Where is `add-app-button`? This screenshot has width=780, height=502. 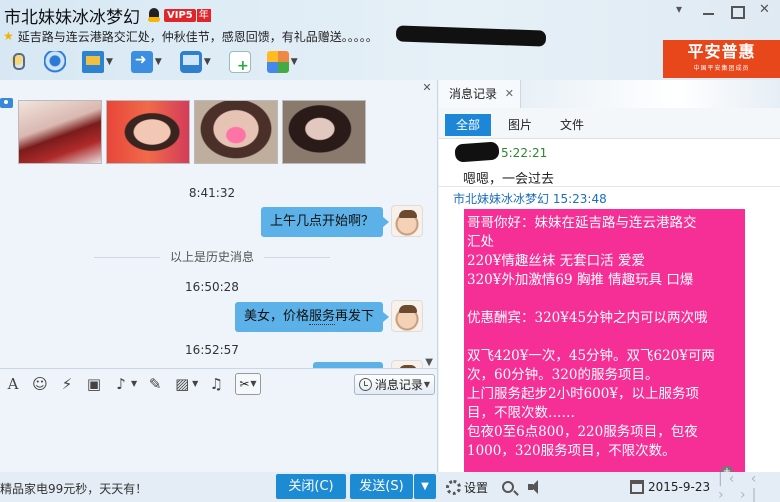
add-app-button is located at coordinates (239, 62).